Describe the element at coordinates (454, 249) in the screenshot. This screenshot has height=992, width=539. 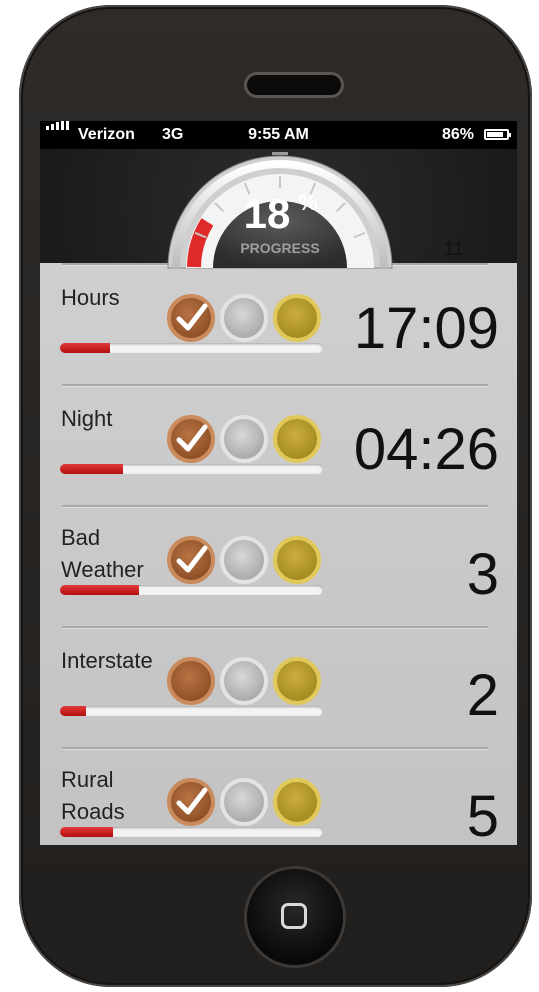
I see `header-count: 11` at that location.